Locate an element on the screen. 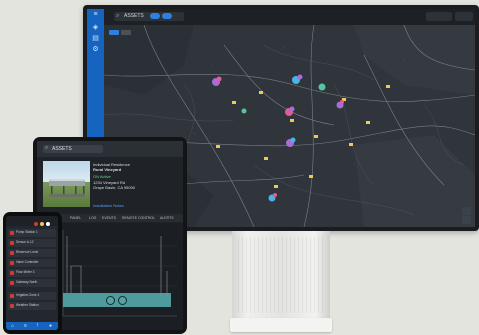 This screenshot has width=479, height=335. tablet-search-label: ASSETS is located at coordinates (62, 149).